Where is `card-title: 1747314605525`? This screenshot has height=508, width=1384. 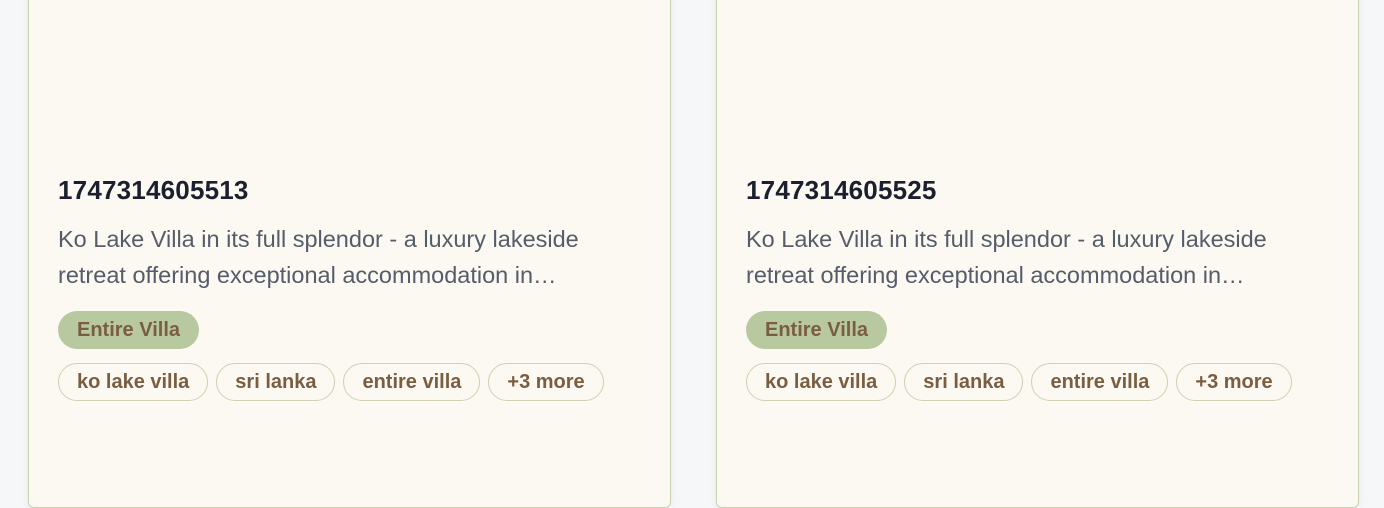 card-title: 1747314605525 is located at coordinates (841, 190).